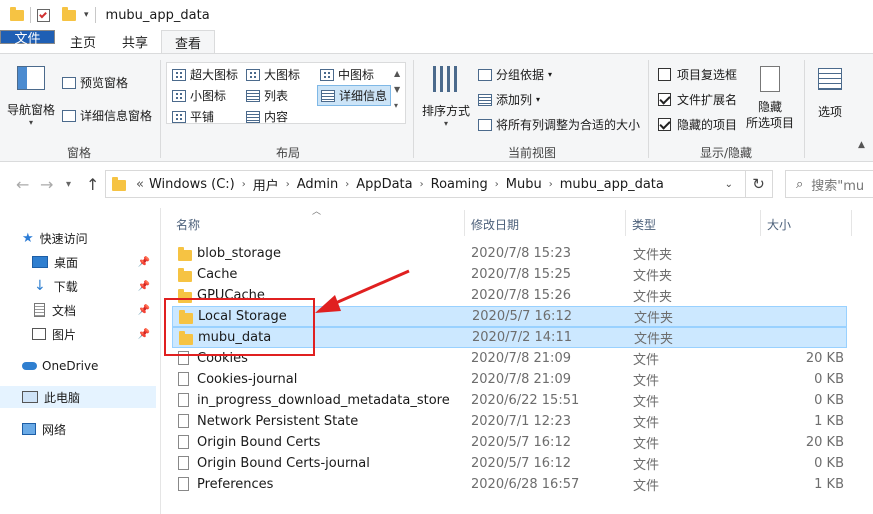  I want to click on layout-content: 内容, so click(267, 116).